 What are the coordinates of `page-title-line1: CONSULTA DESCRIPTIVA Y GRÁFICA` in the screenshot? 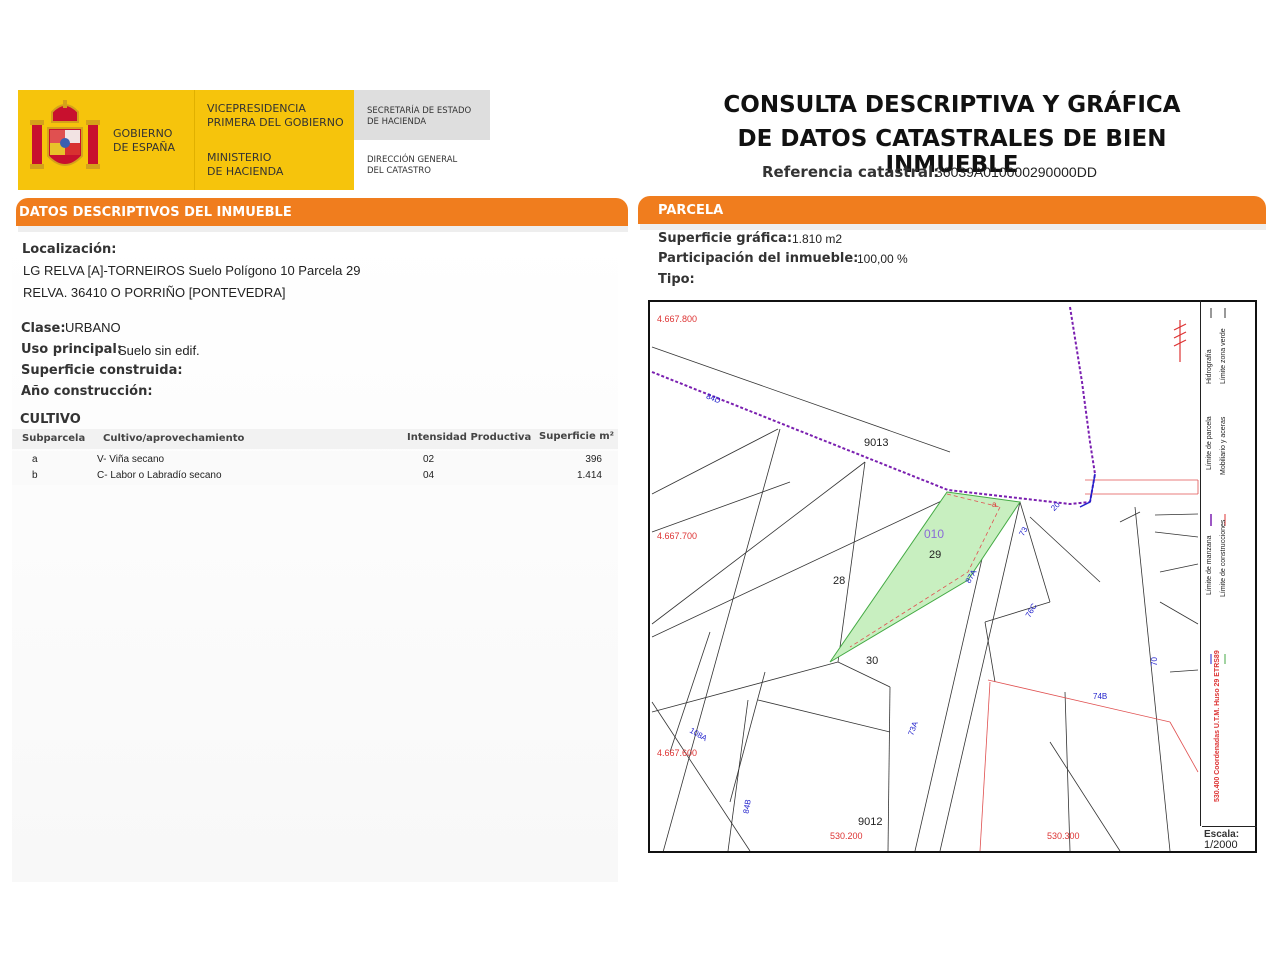 It's located at (952, 105).